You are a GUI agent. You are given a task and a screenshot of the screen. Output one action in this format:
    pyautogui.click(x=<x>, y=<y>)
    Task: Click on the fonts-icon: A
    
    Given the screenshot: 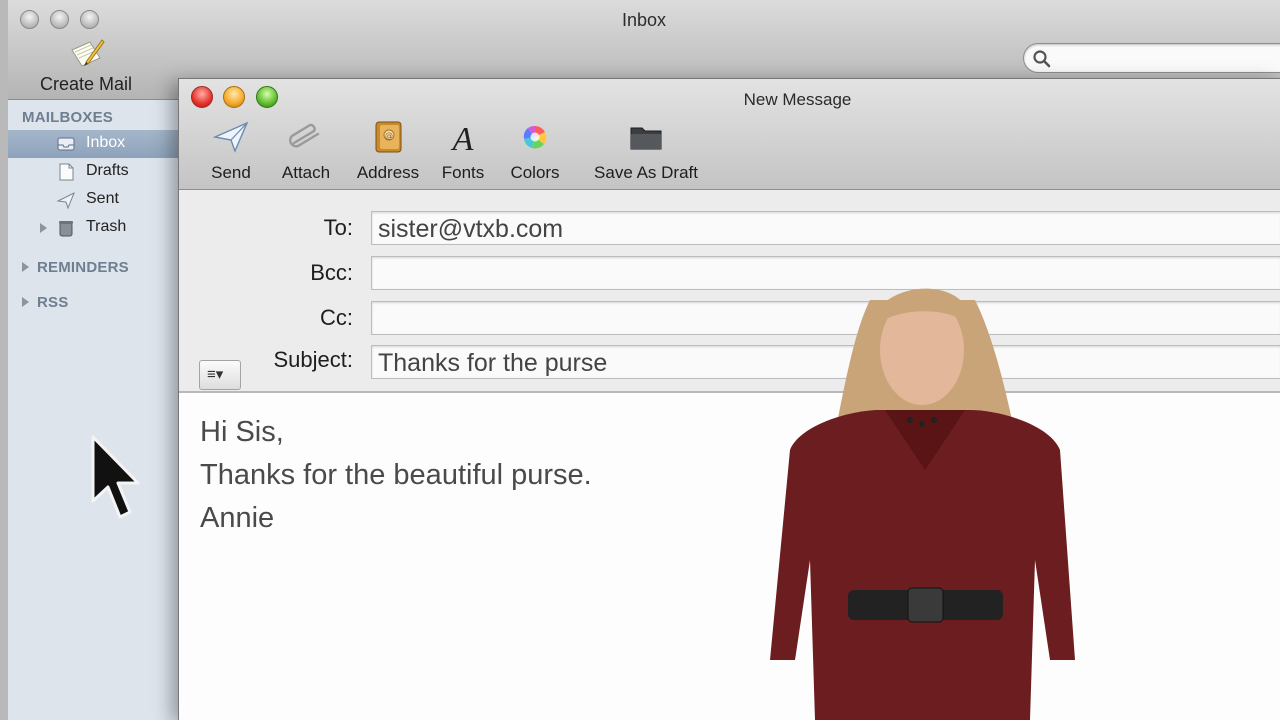 What is the action you would take?
    pyautogui.click(x=462, y=138)
    